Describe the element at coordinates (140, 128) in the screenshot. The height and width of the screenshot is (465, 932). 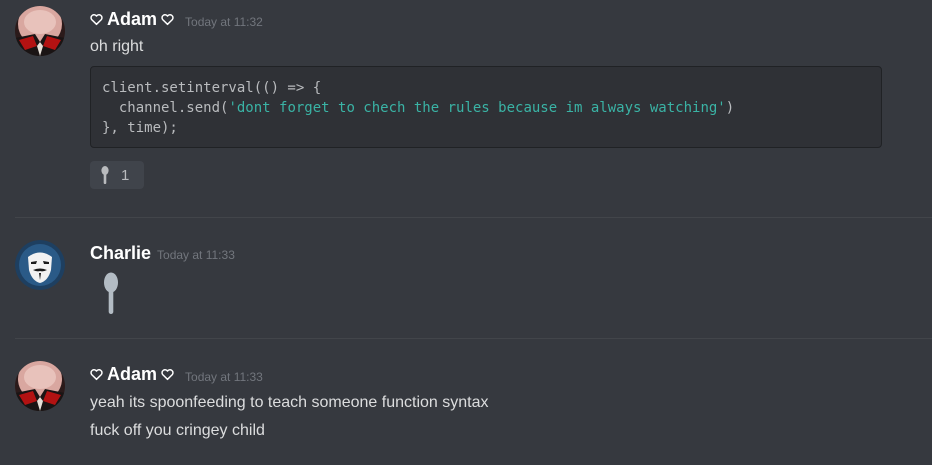
I see `code-line: }, time);` at that location.